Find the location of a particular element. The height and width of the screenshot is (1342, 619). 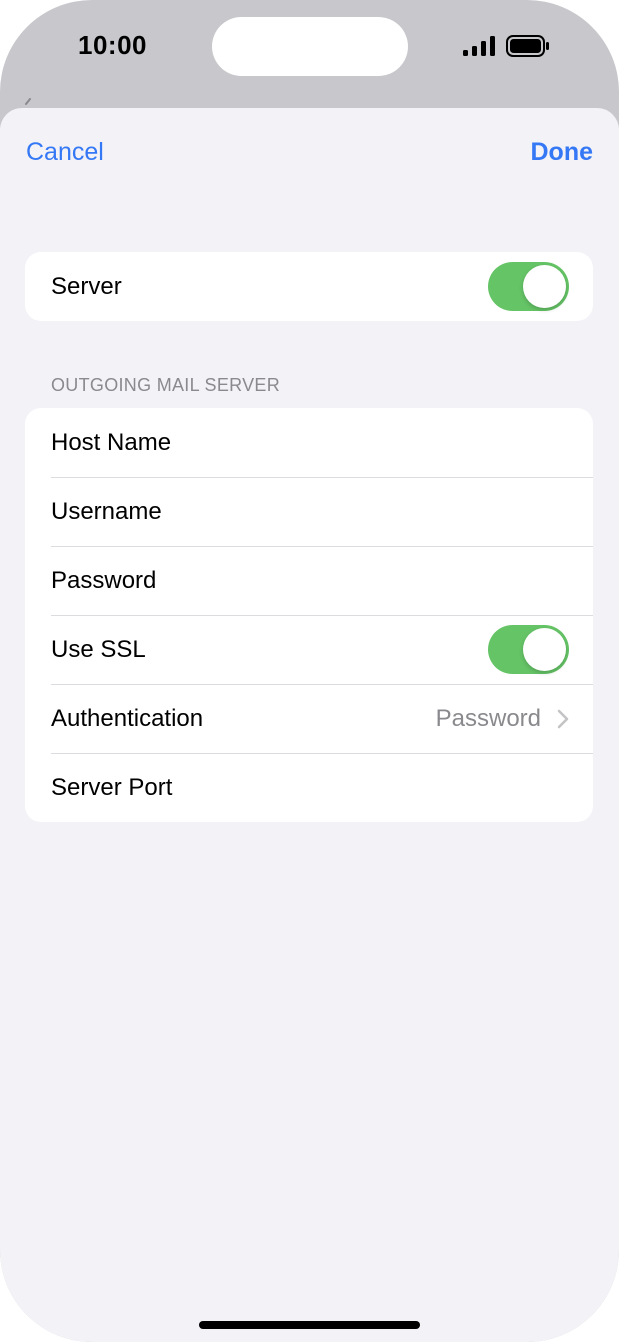

authentication-row: Authentication Password is located at coordinates (309, 718).